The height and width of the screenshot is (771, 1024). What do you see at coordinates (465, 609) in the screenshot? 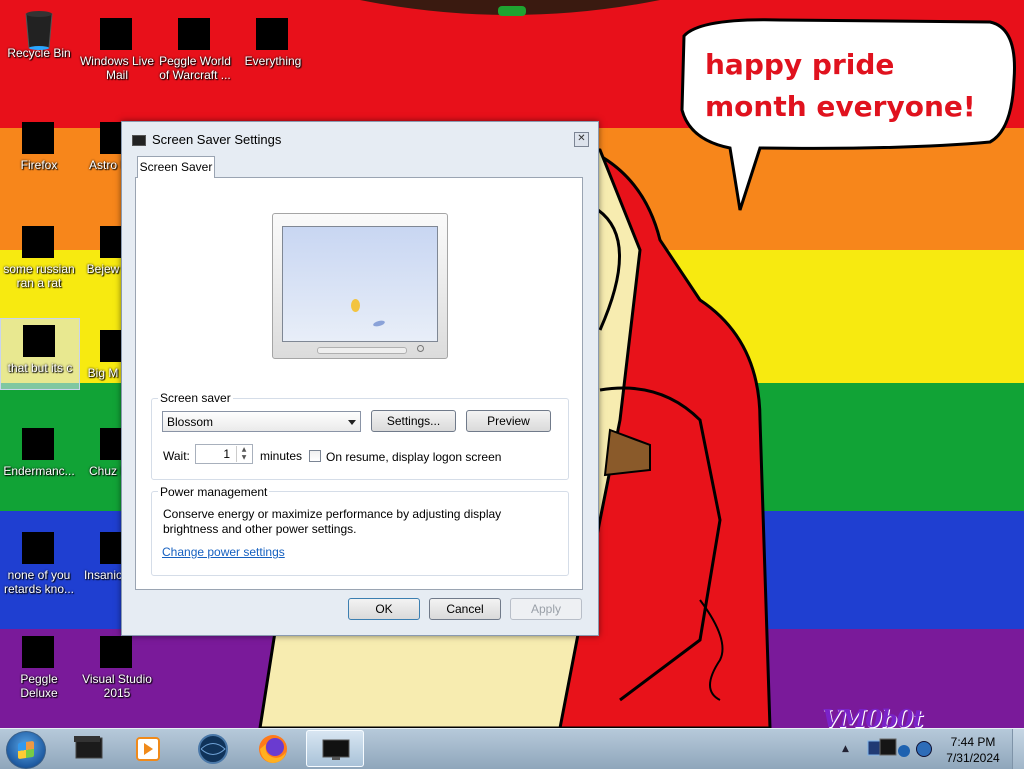
I see `cancel-button: Cancel` at bounding box center [465, 609].